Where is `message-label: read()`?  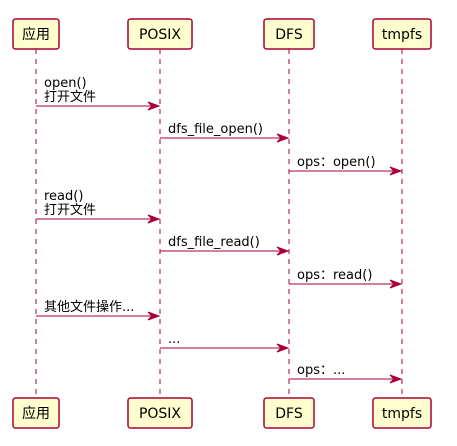 message-label: read() is located at coordinates (63, 196).